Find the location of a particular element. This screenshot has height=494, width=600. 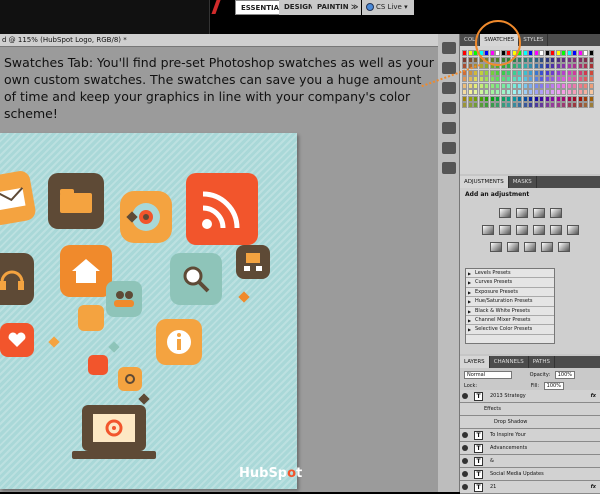

tab-styles: STYLES is located at coordinates (534, 40).